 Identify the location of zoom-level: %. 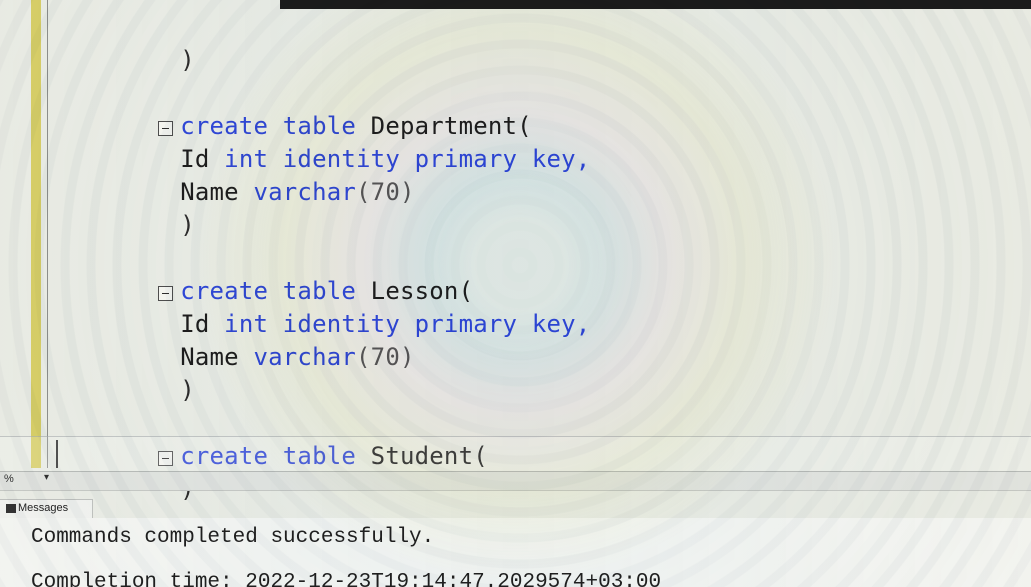
(9, 479).